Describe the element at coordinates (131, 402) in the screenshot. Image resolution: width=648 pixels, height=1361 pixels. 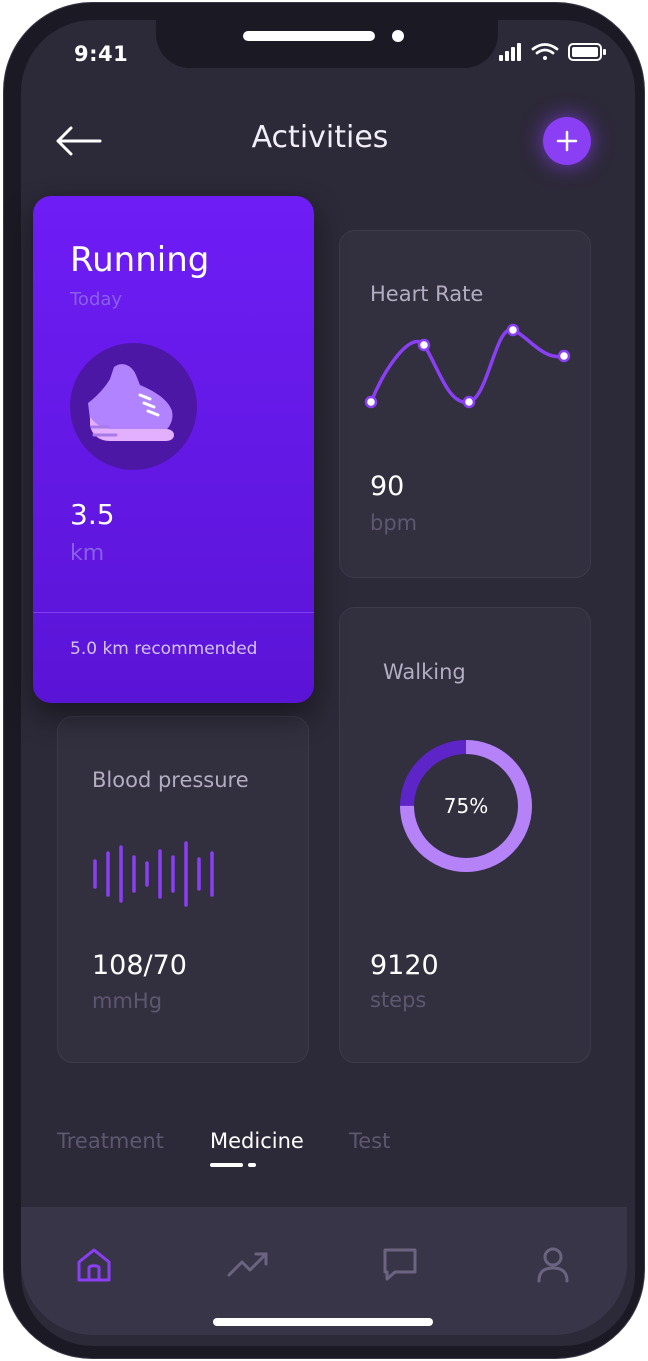
I see `running-shoe-icon` at that location.